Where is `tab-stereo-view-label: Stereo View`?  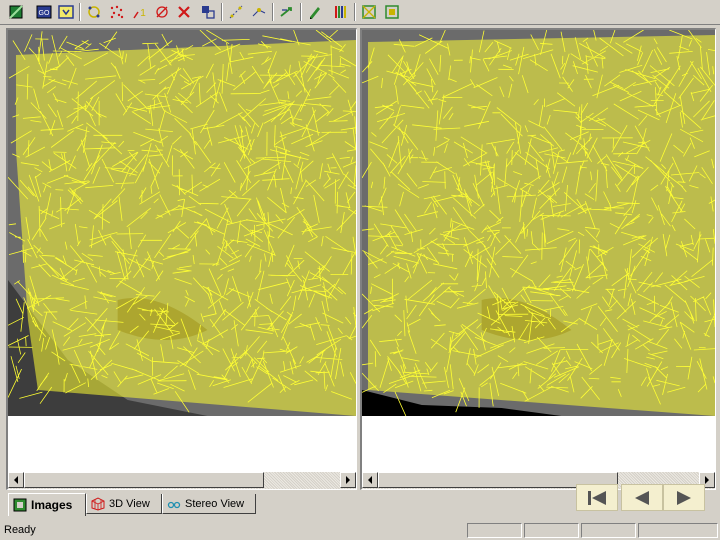
tab-stereo-view-label: Stereo View is located at coordinates (215, 503).